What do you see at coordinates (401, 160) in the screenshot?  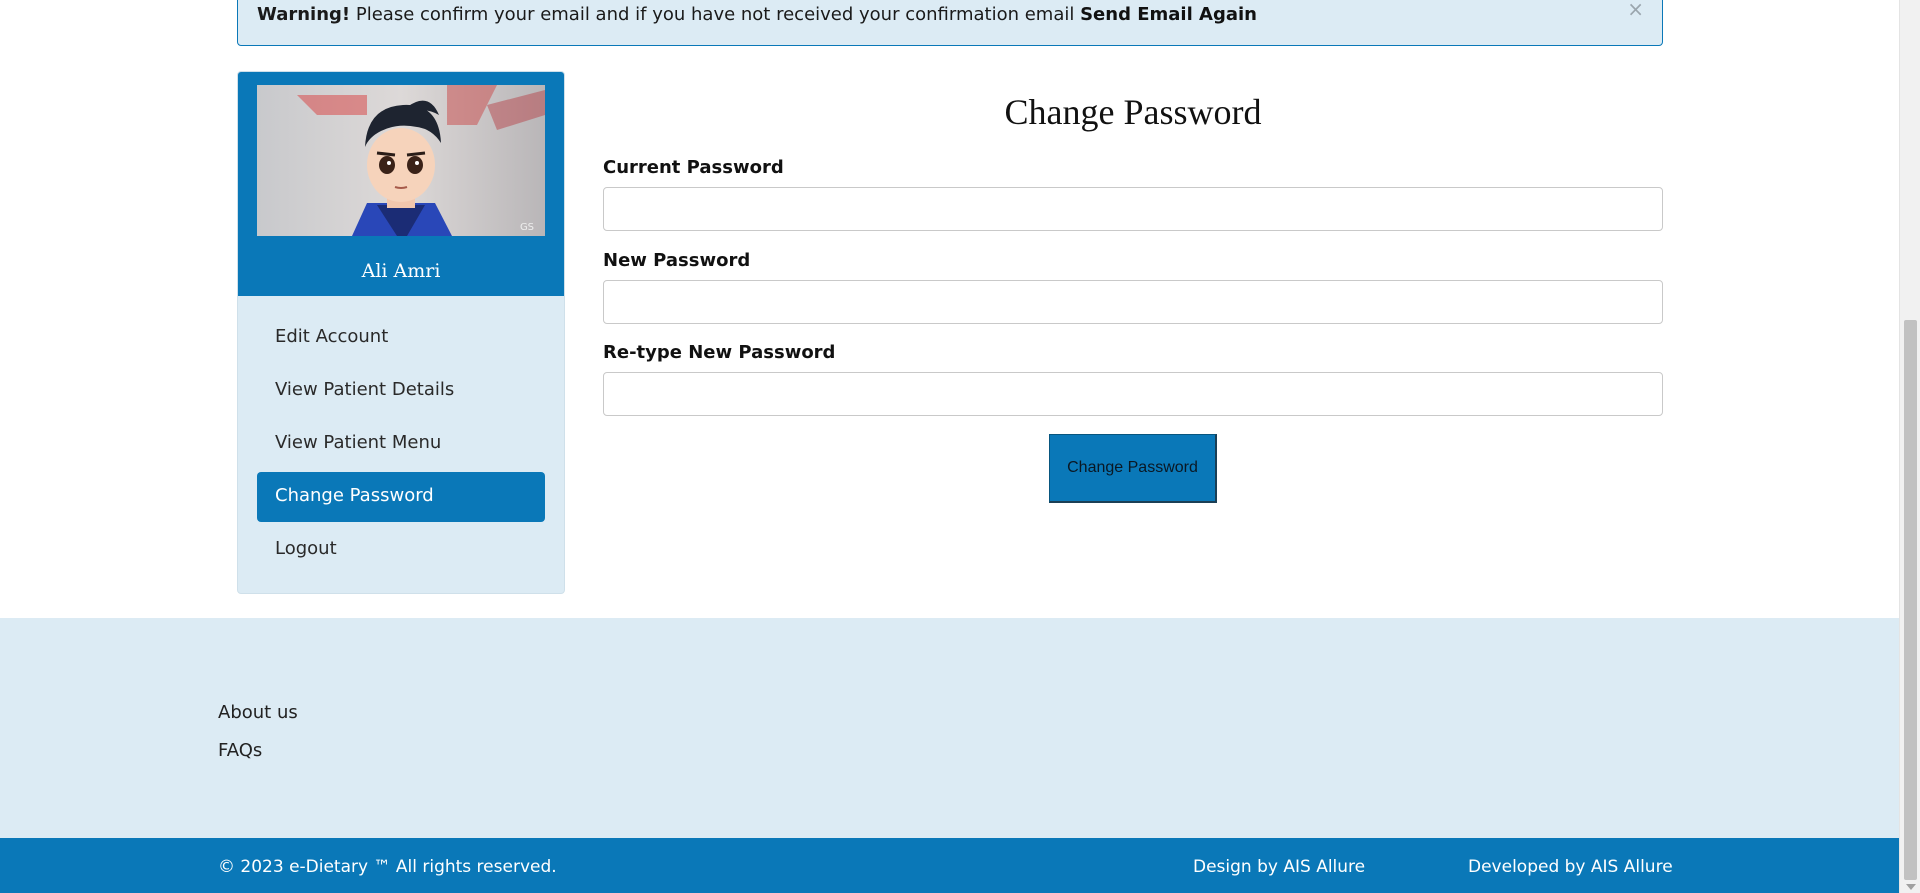 I see `avatar: GS` at bounding box center [401, 160].